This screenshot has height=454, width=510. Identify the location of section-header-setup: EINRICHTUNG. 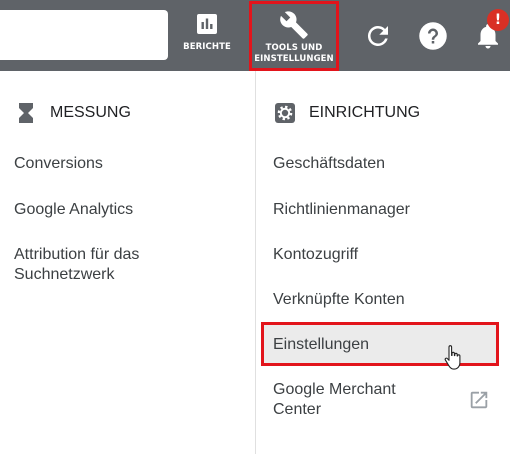
(346, 113).